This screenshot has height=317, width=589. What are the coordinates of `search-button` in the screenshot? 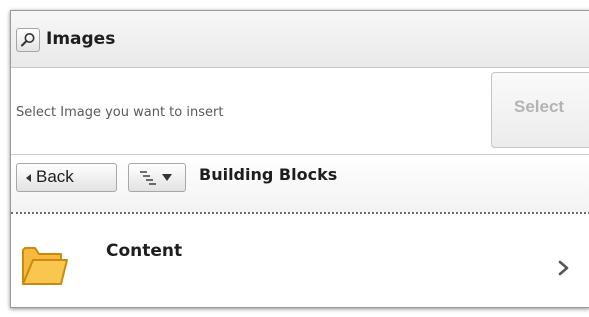 It's located at (28, 40).